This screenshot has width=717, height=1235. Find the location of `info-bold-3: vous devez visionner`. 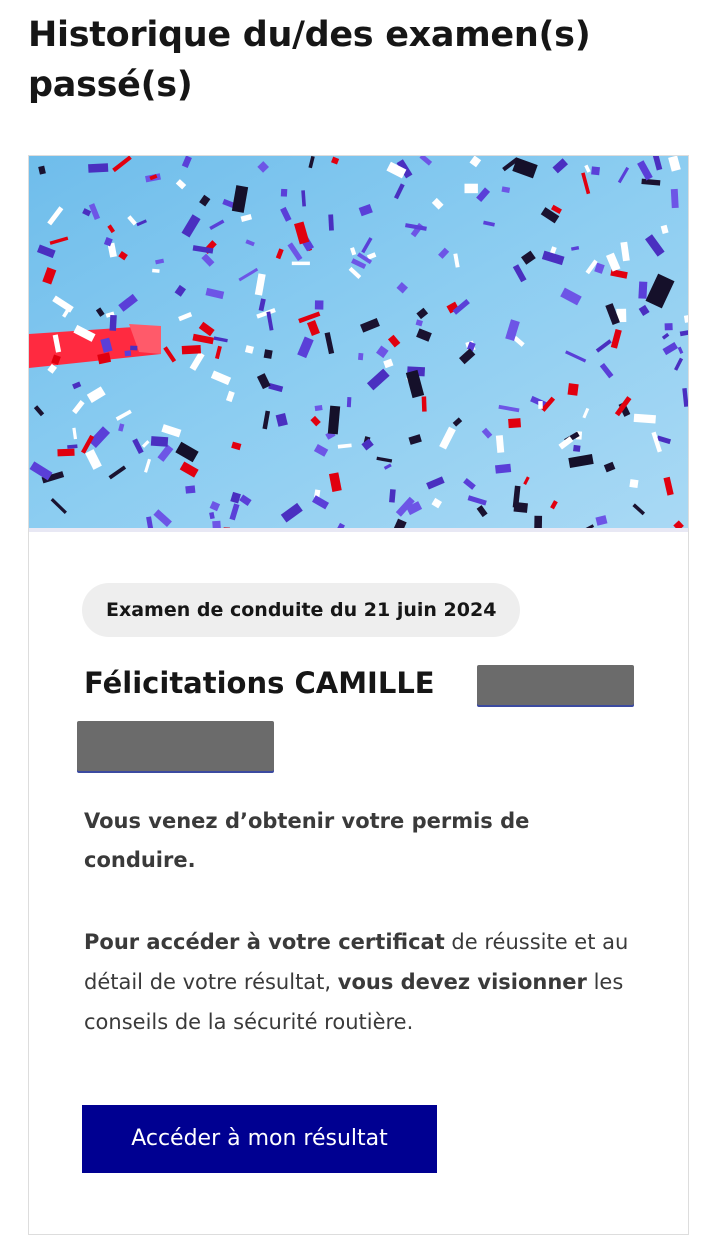

info-bold-3: vous devez visionner is located at coordinates (462, 982).